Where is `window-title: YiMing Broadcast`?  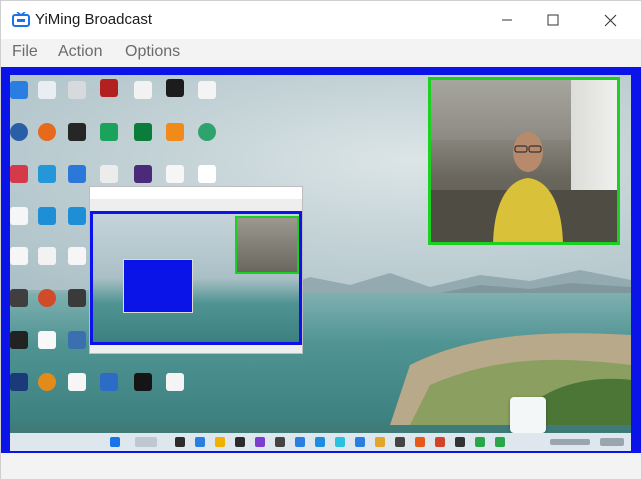 window-title: YiMing Broadcast is located at coordinates (93, 19).